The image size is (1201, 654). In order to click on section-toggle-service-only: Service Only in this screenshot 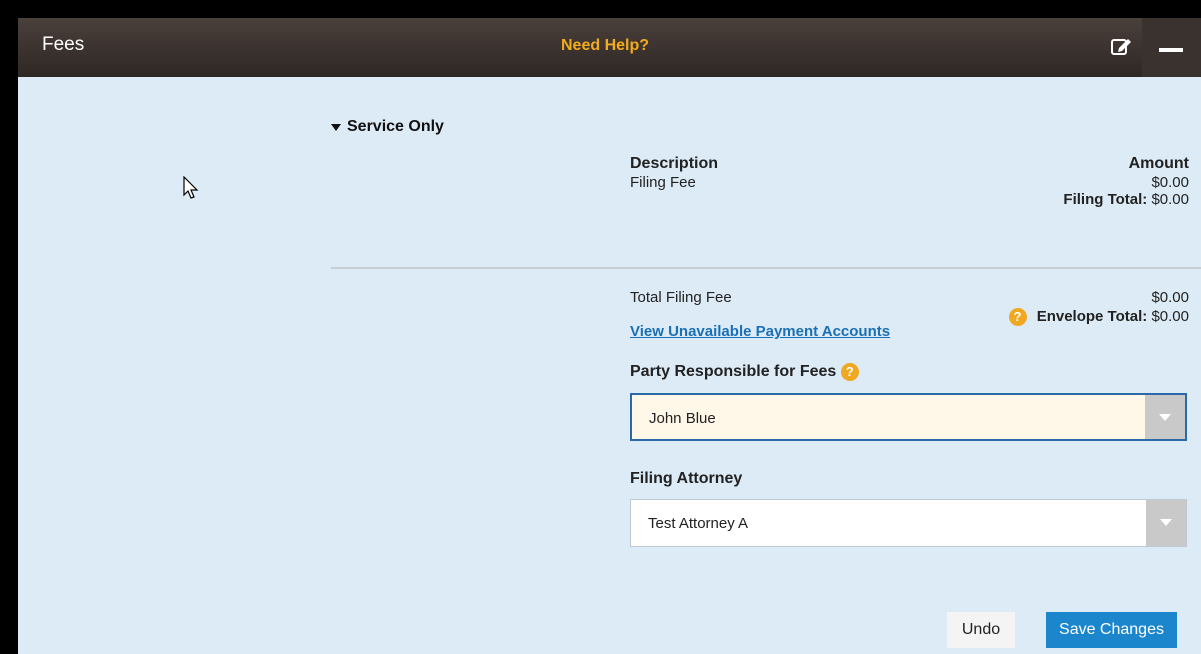, I will do `click(387, 127)`.